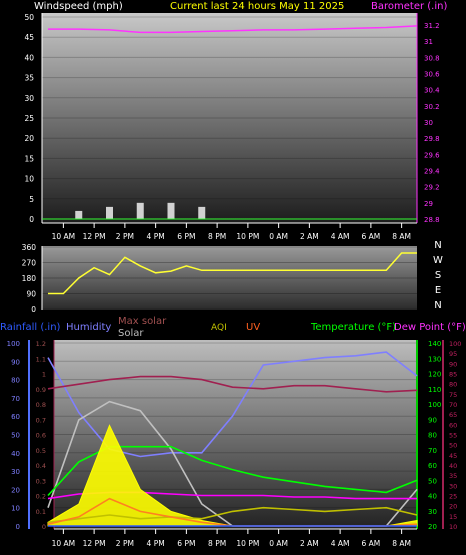 The image size is (466, 555). Describe the element at coordinates (31, 219) in the screenshot. I see `wind-tick-label: 0` at that location.